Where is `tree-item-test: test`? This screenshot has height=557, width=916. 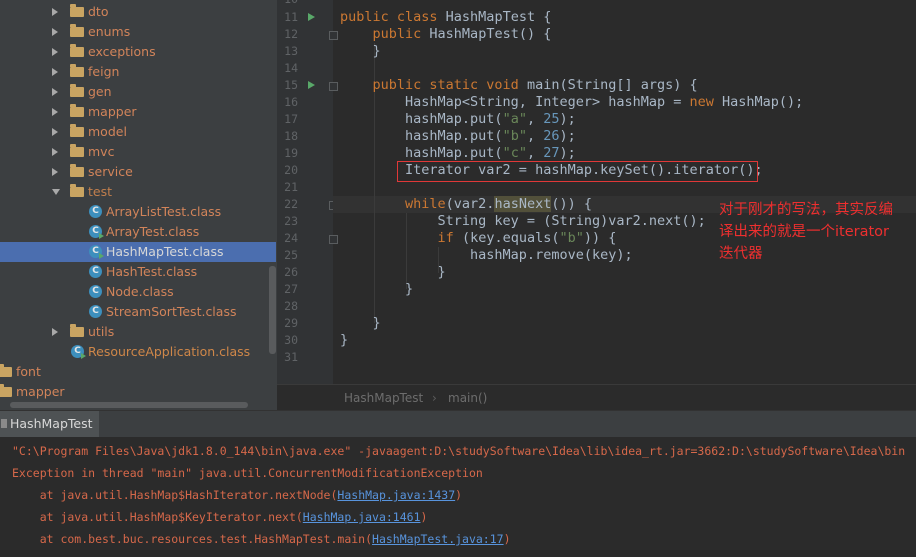
tree-item-test: test is located at coordinates (135, 192).